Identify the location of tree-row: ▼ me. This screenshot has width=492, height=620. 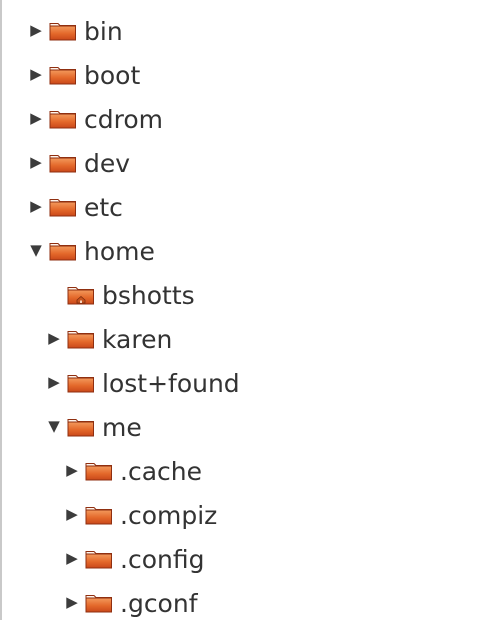
(93, 426).